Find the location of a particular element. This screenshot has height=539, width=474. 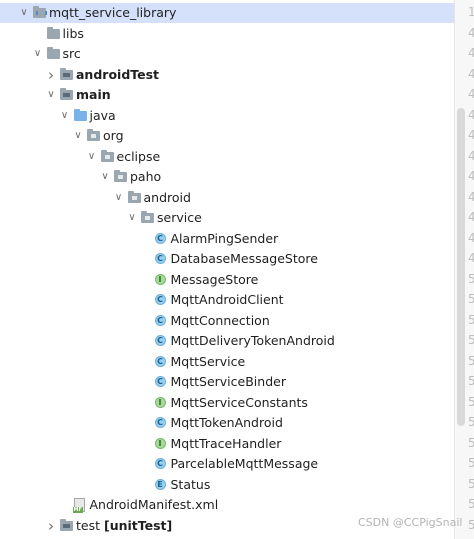

tree-node-label: MessageStore is located at coordinates (215, 280).